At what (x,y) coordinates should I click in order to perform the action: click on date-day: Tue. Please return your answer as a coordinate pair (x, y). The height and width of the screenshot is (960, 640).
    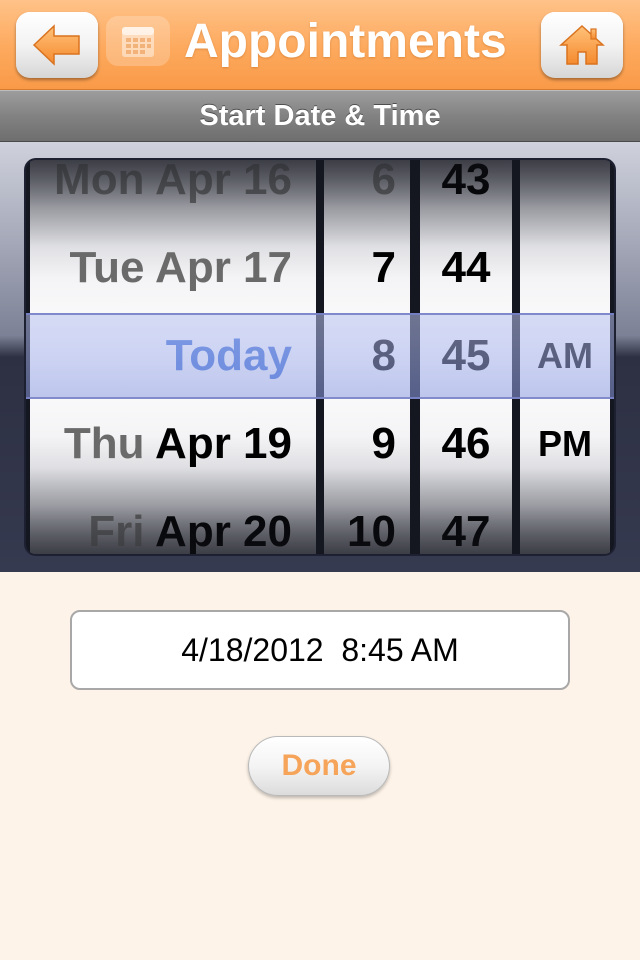
    Looking at the image, I should click on (107, 267).